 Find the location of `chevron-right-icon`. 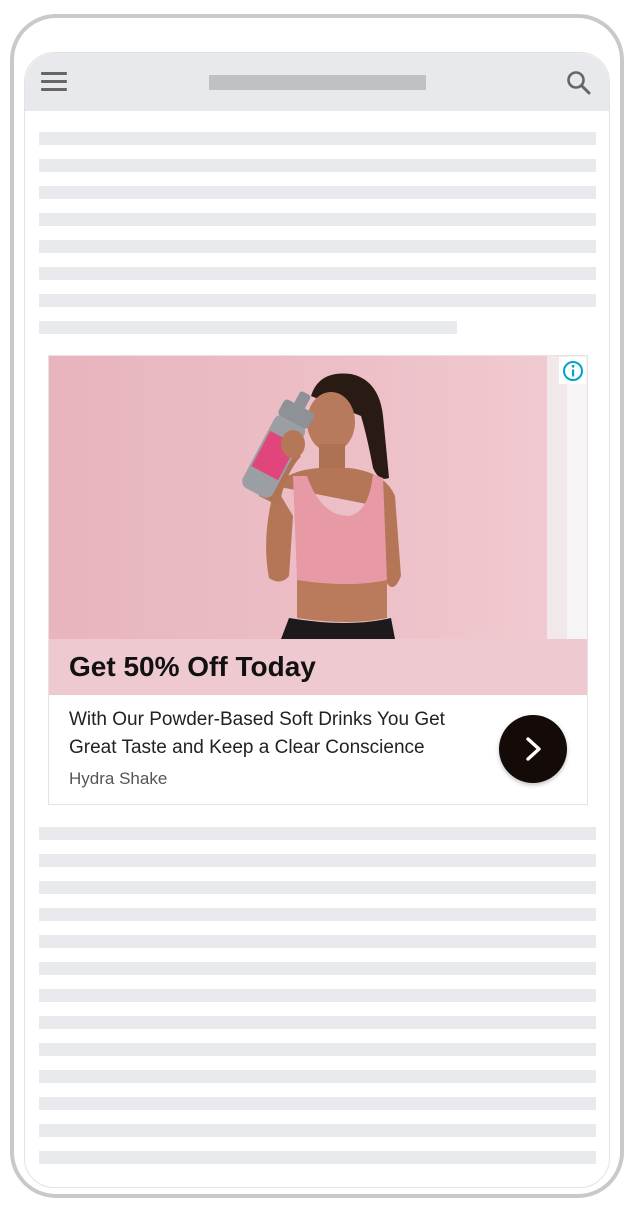

chevron-right-icon is located at coordinates (533, 749).